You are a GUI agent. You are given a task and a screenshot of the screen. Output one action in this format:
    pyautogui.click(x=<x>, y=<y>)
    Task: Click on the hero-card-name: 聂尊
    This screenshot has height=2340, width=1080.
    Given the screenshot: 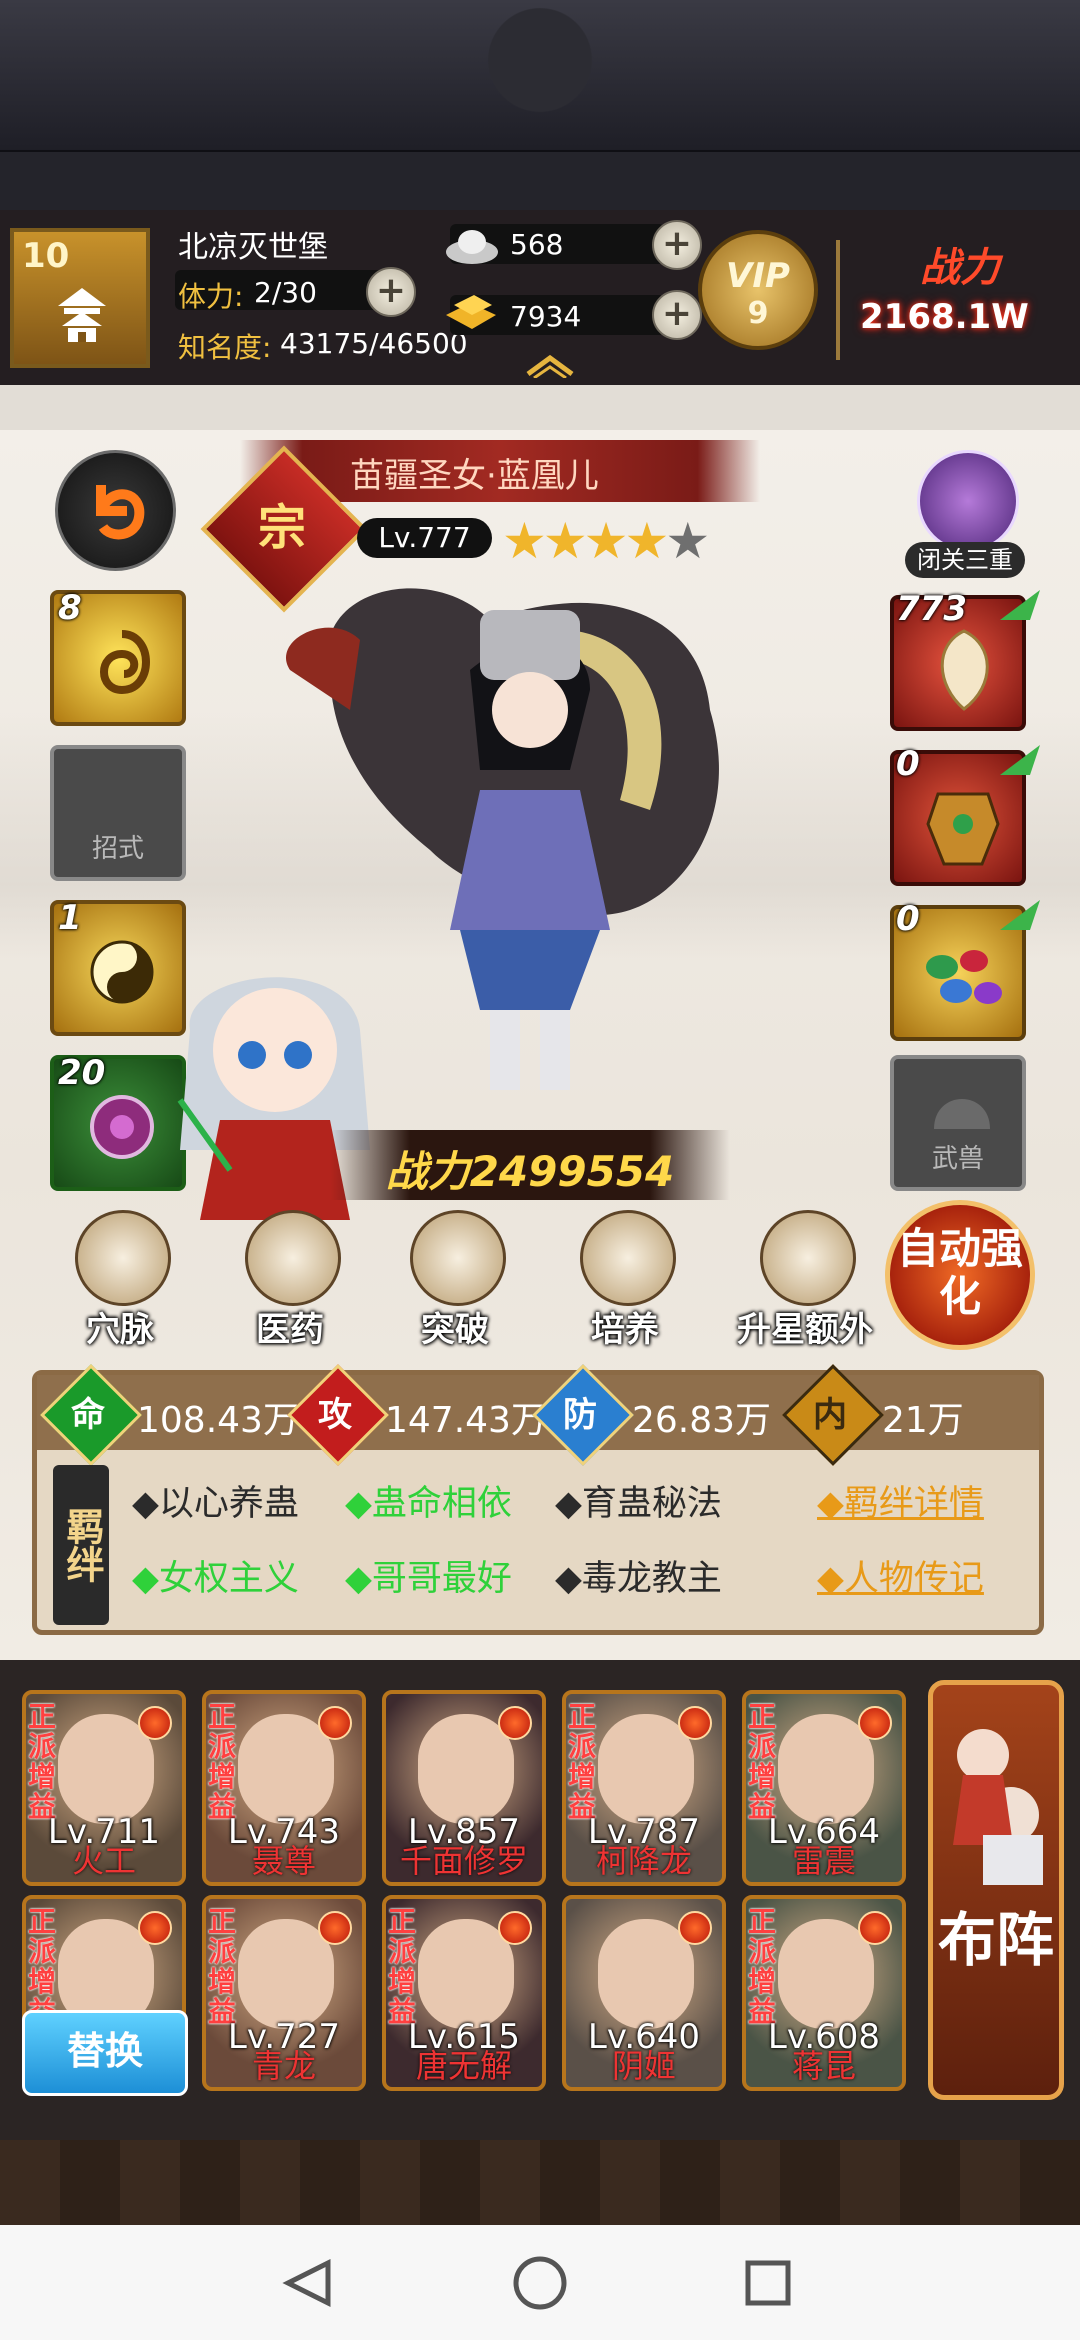 What is the action you would take?
    pyautogui.click(x=283, y=1861)
    